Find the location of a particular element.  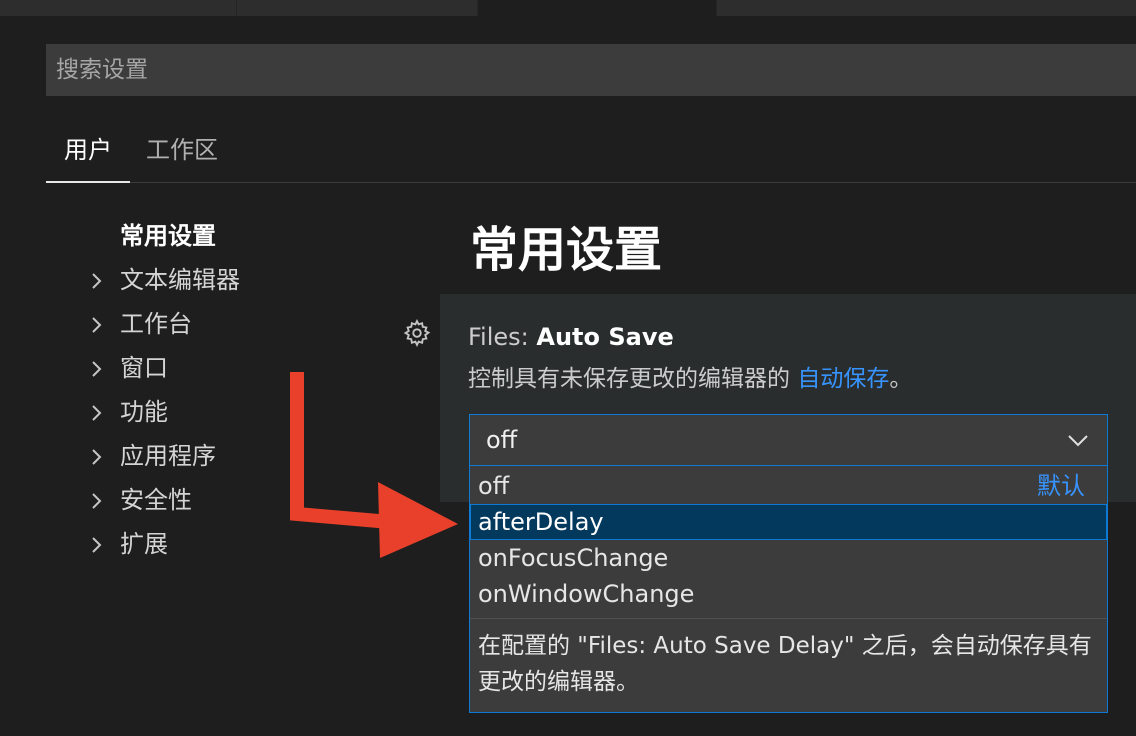

toc-item-security: 安全性 is located at coordinates (141, 500).